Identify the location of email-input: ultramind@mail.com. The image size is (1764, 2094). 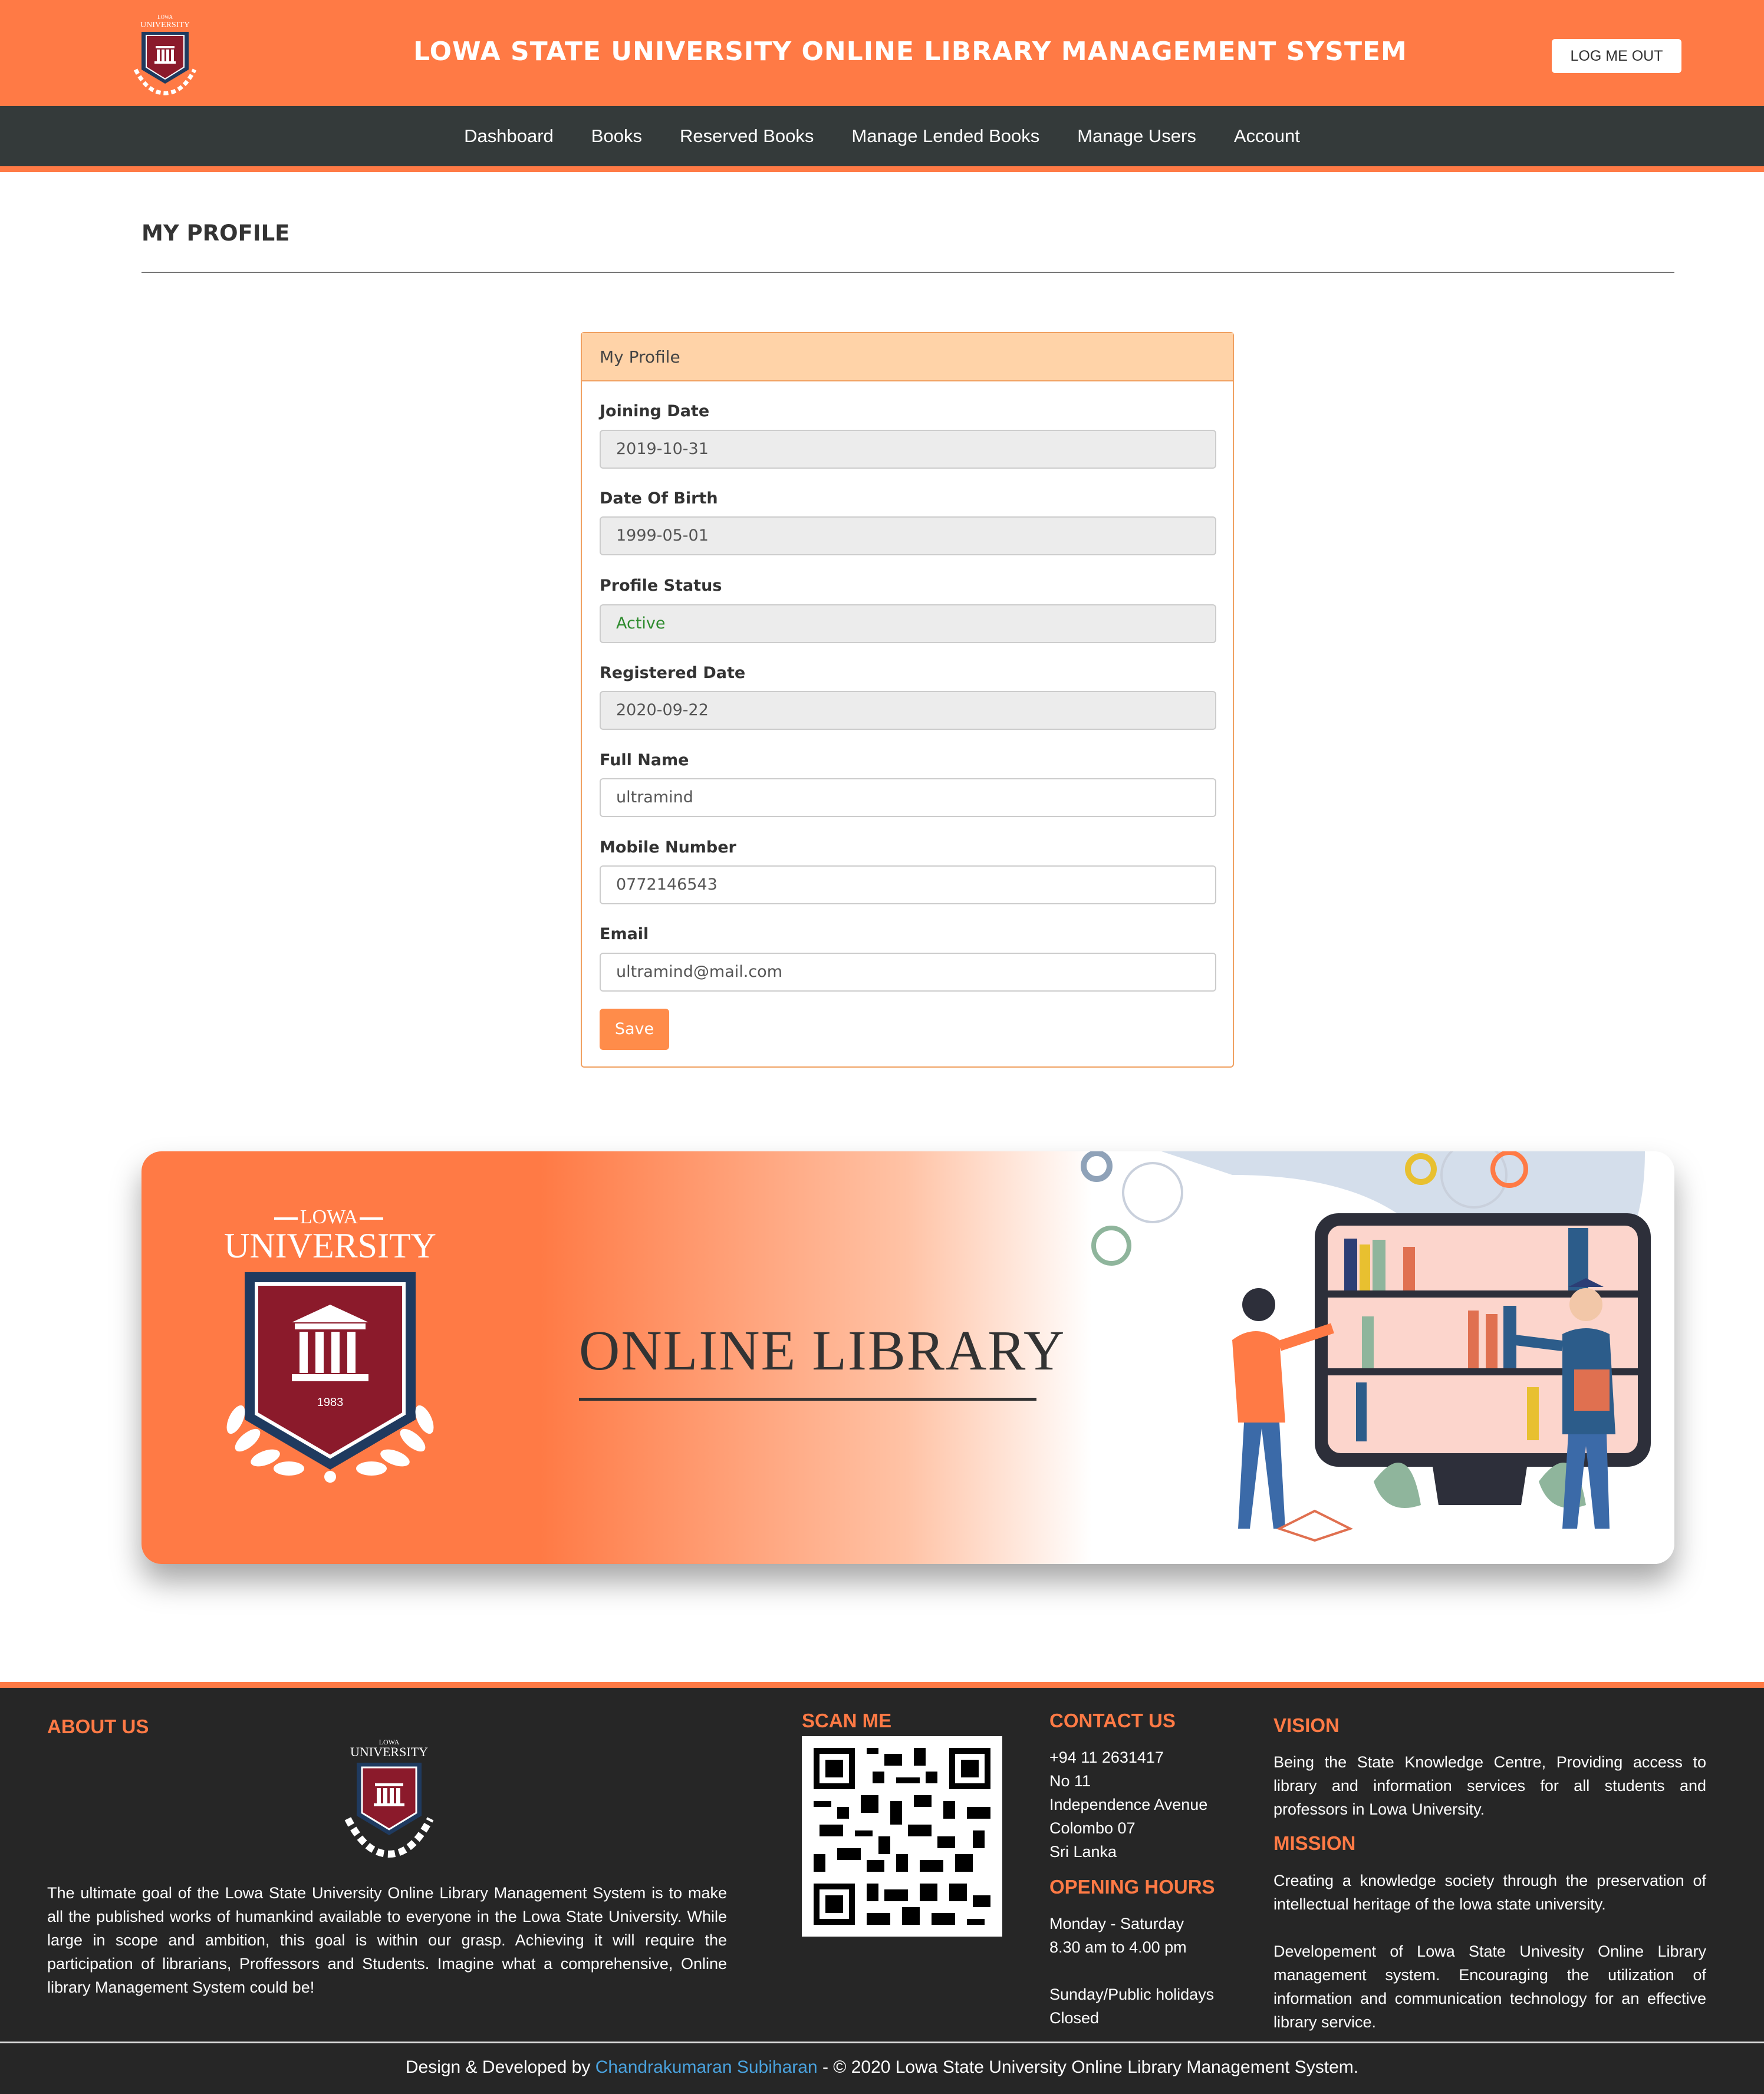
(908, 972).